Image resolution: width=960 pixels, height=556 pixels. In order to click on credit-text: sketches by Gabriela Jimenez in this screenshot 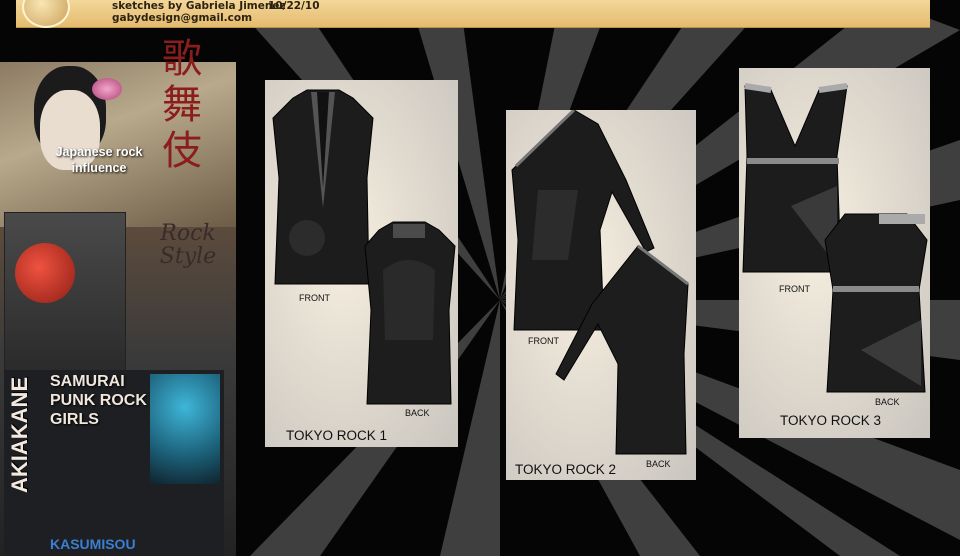, I will do `click(199, 6)`.